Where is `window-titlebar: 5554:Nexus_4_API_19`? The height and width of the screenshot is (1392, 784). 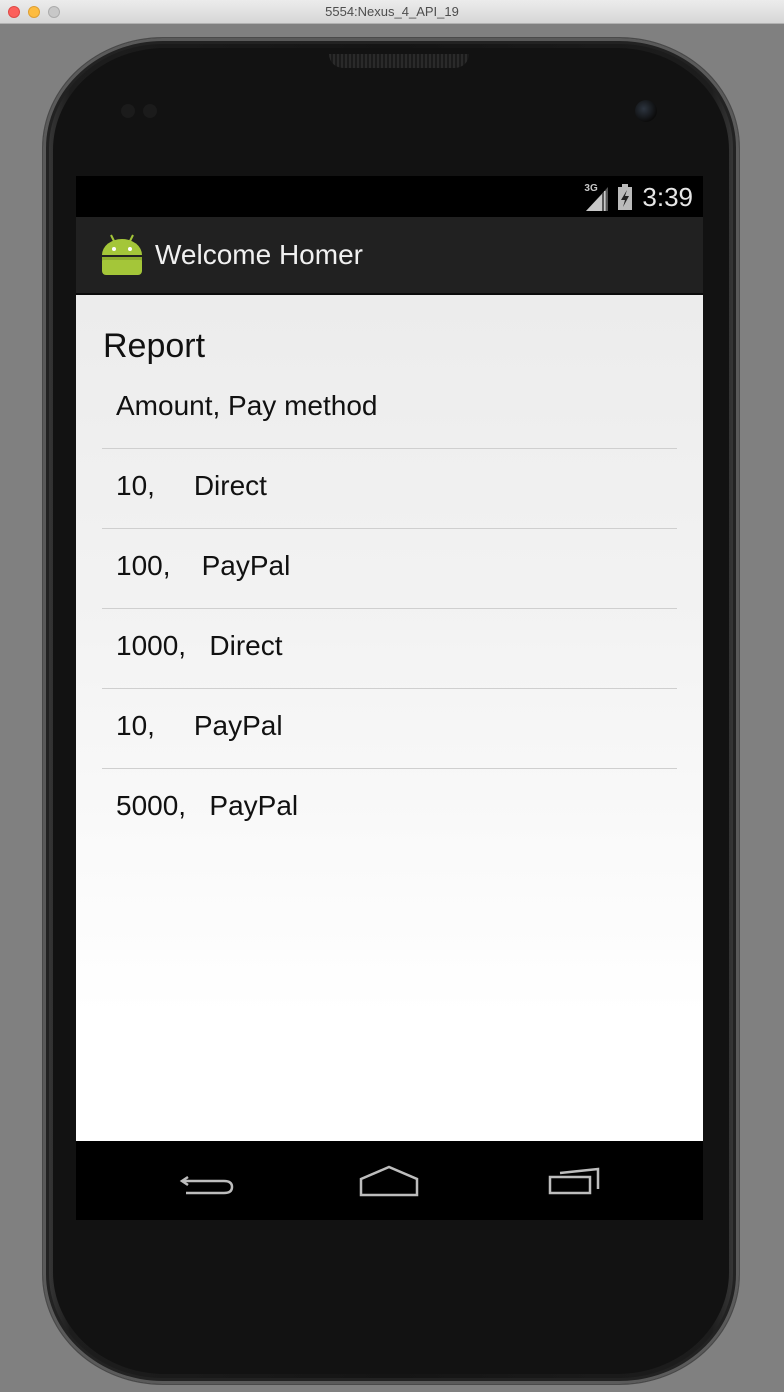
window-titlebar: 5554:Nexus_4_API_19 is located at coordinates (392, 12).